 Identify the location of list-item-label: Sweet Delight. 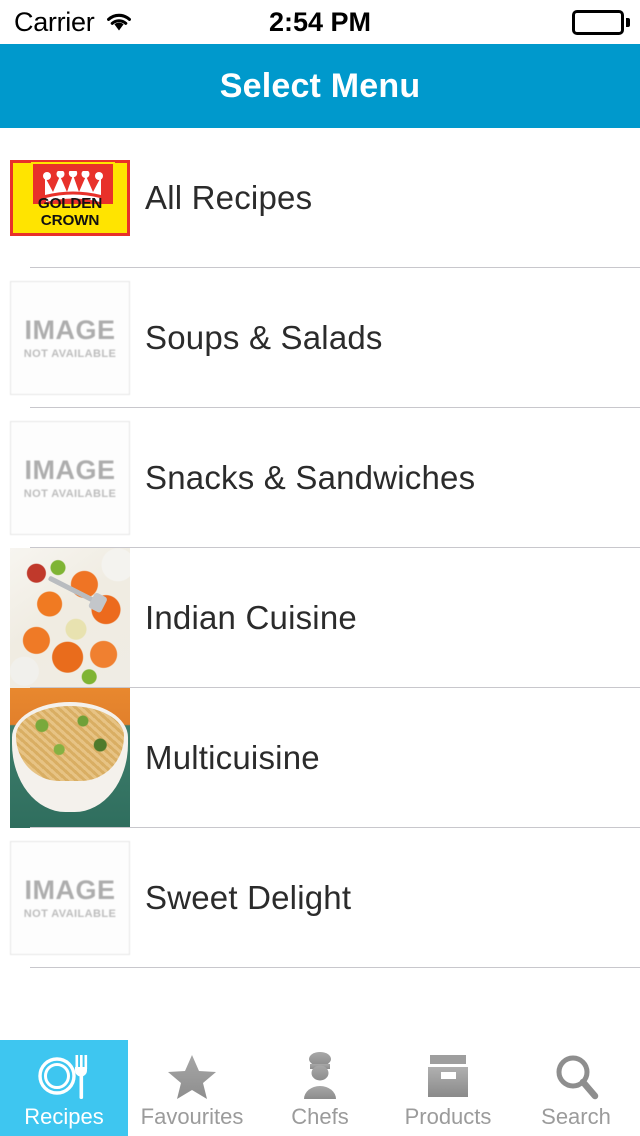
(248, 897).